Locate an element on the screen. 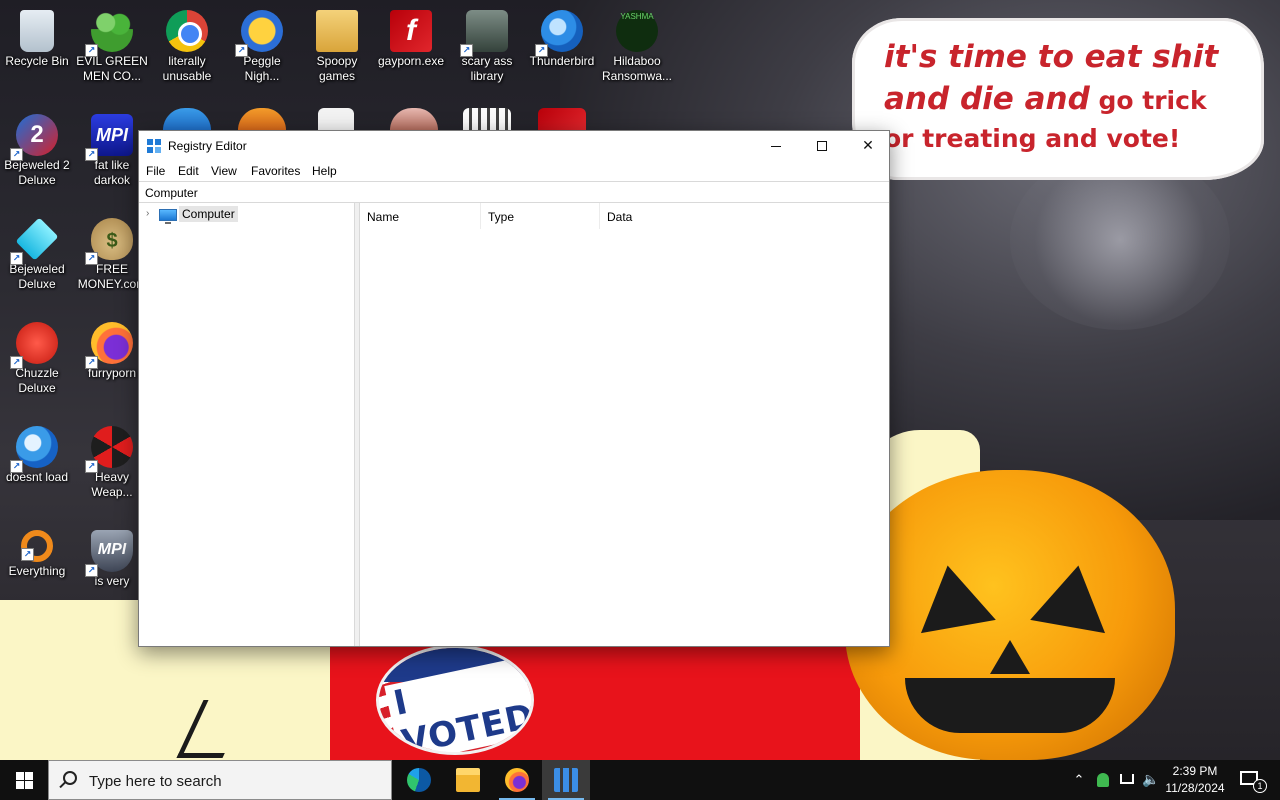  address-text: Computer is located at coordinates (171, 193).